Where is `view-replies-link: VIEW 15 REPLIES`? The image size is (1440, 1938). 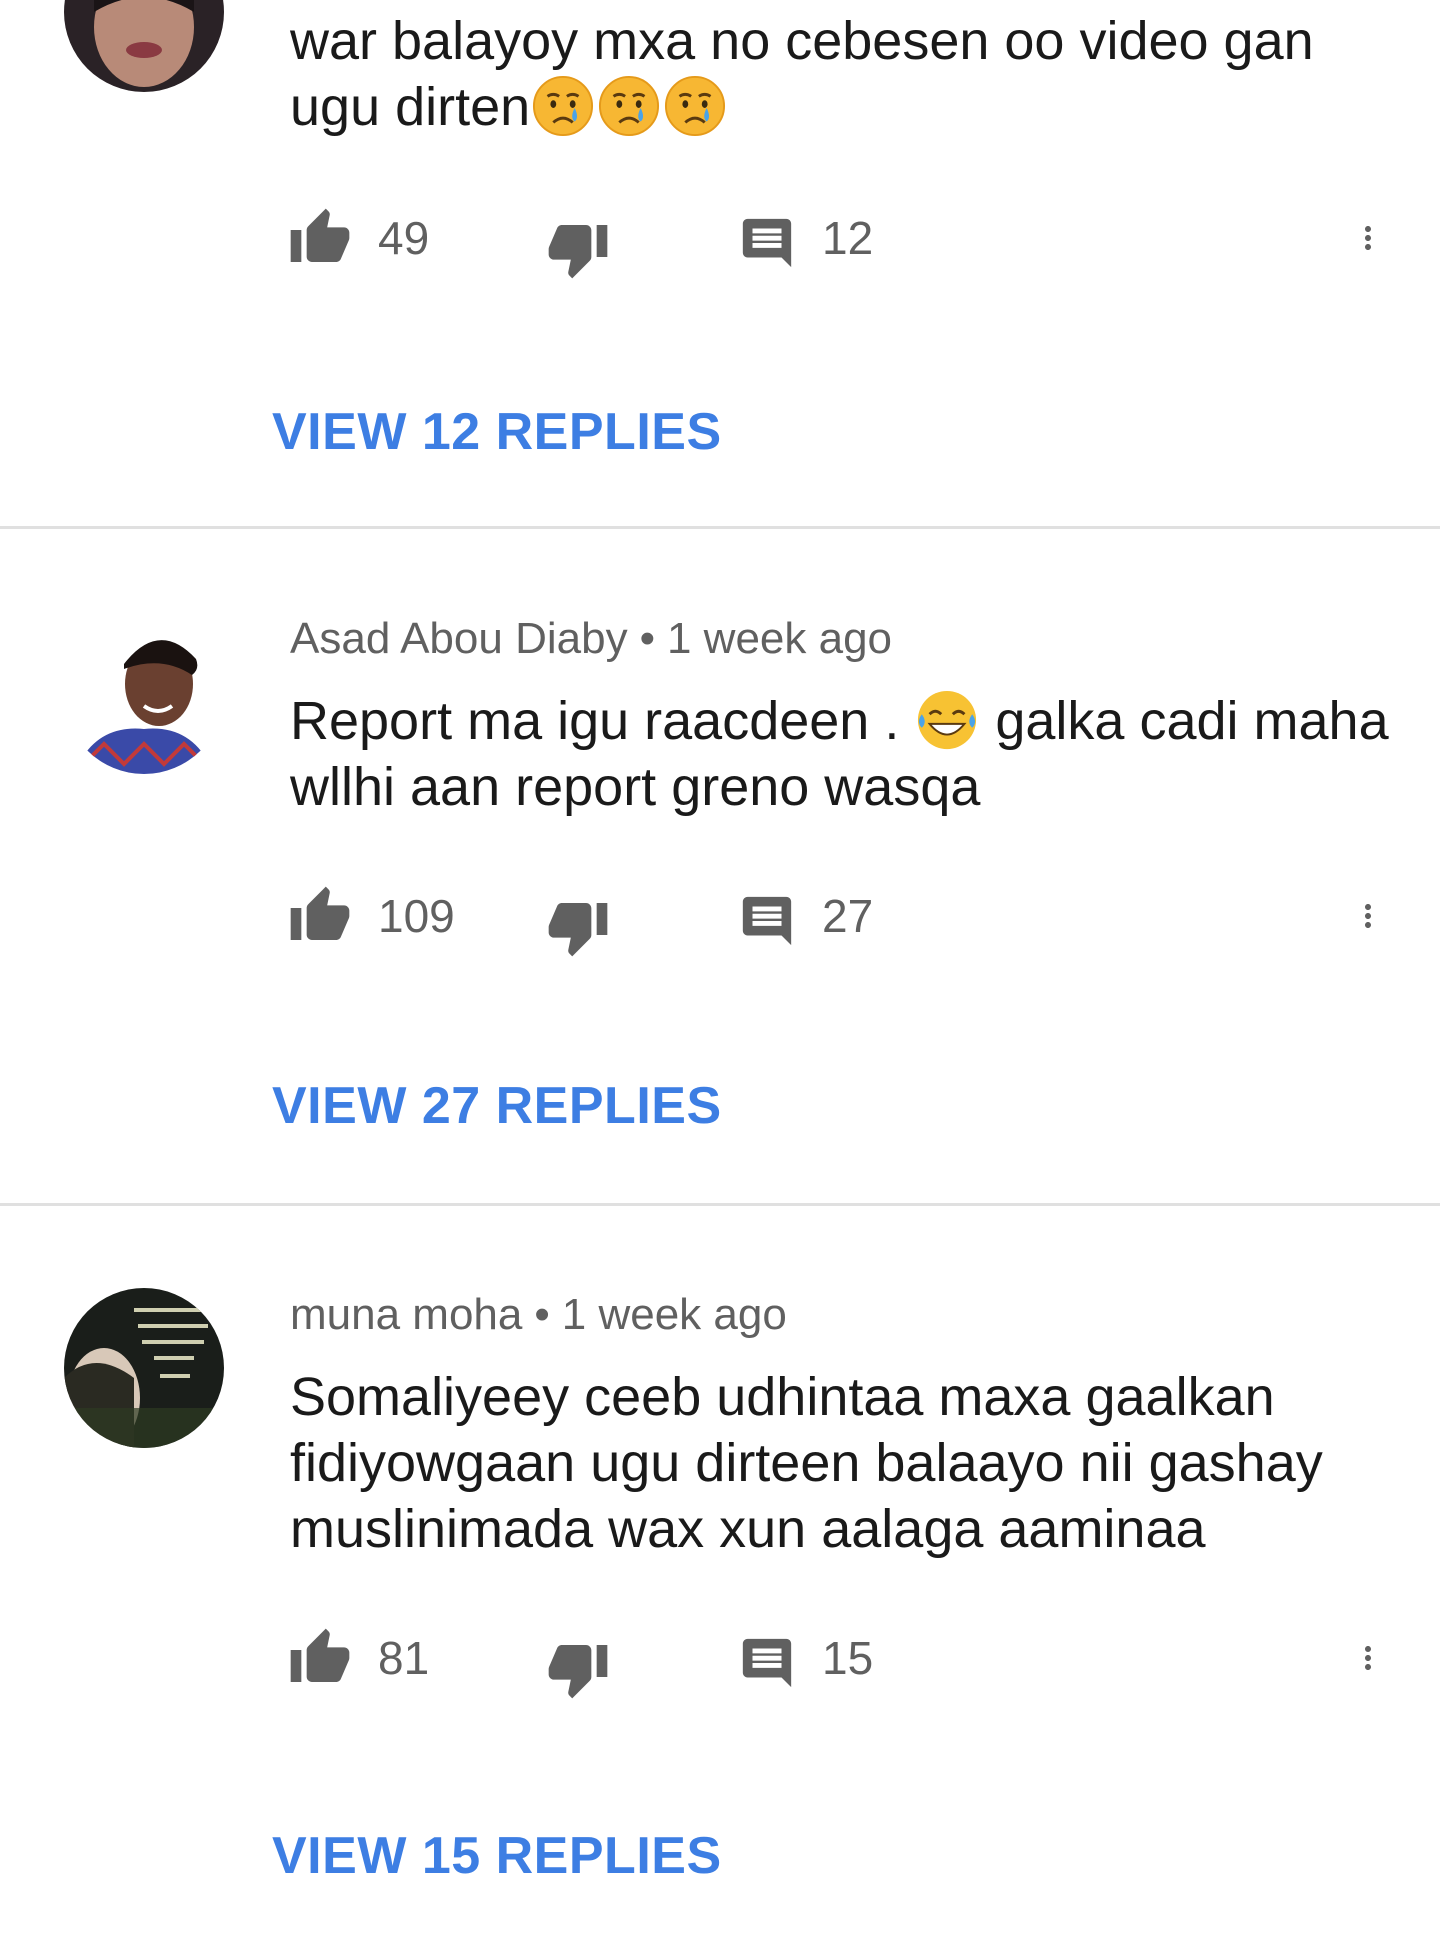 view-replies-link: VIEW 15 REPLIES is located at coordinates (497, 1856).